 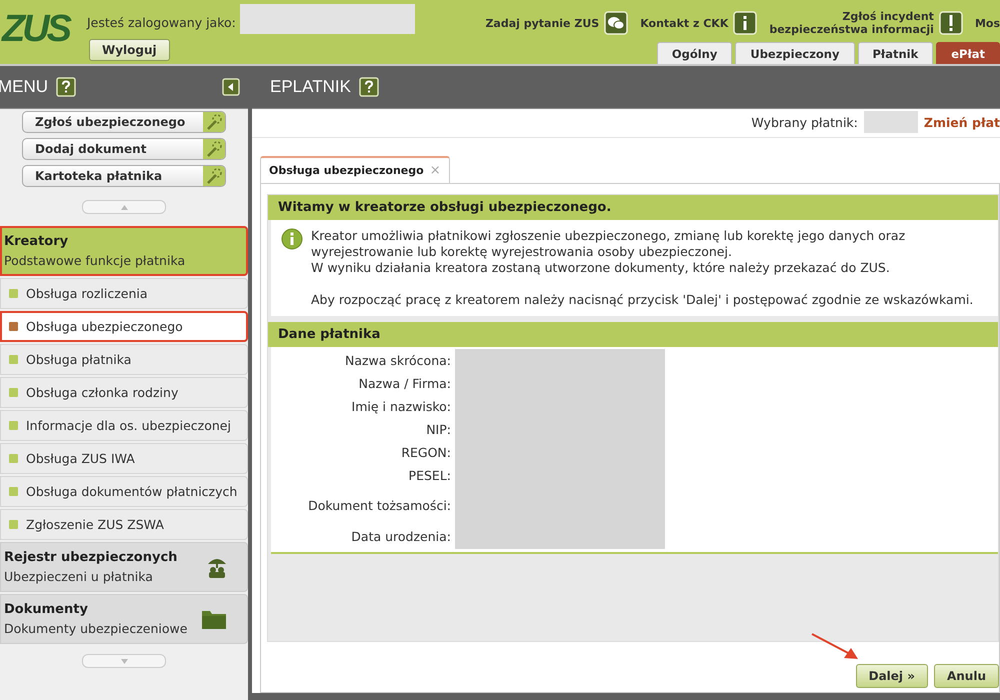 What do you see at coordinates (425, 453) in the screenshot?
I see `field-label: REGON:` at bounding box center [425, 453].